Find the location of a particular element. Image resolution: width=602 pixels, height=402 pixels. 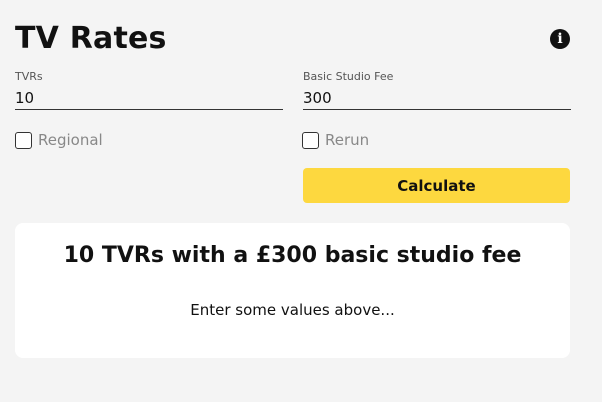

info-icon: i is located at coordinates (560, 39).